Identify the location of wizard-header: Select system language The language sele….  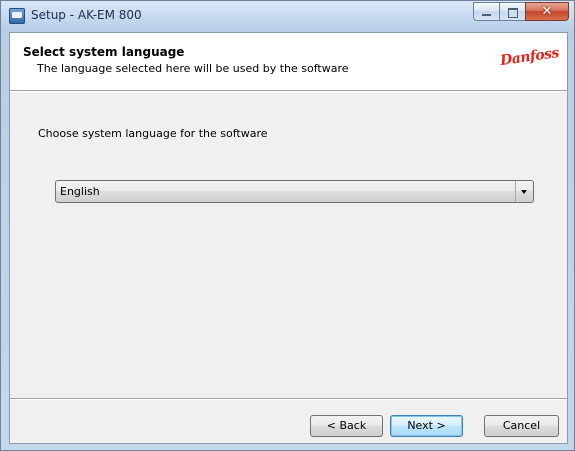
(288, 62).